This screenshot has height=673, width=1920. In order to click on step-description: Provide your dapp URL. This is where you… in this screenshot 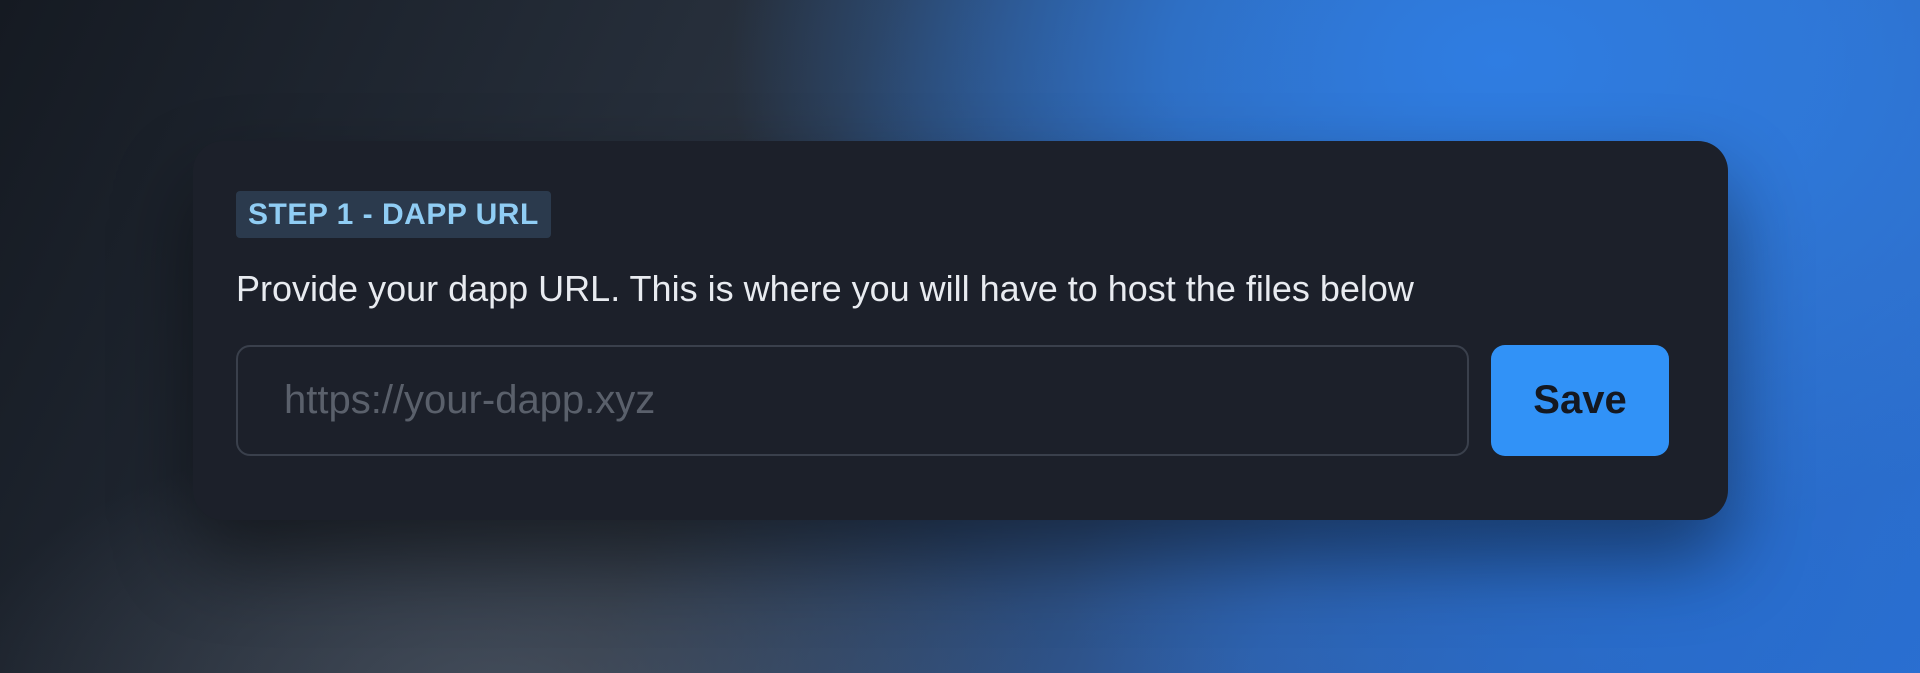, I will do `click(825, 288)`.